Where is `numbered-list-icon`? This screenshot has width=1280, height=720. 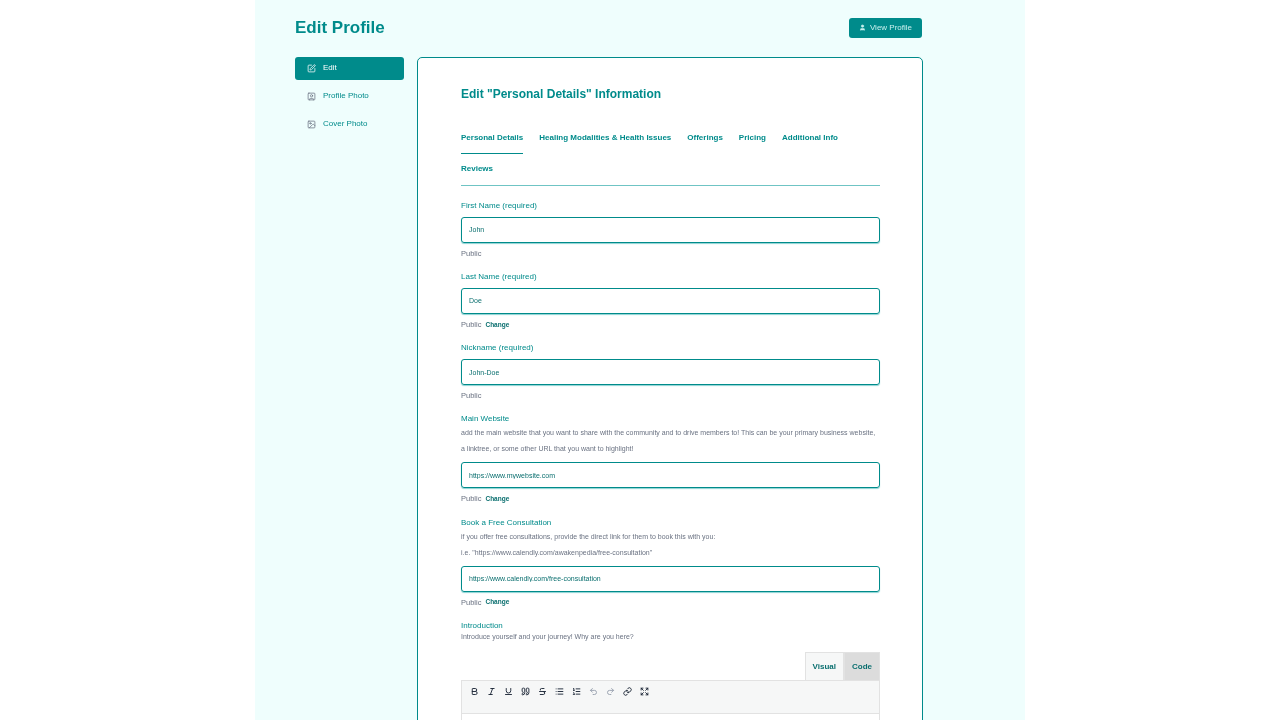 numbered-list-icon is located at coordinates (576, 692).